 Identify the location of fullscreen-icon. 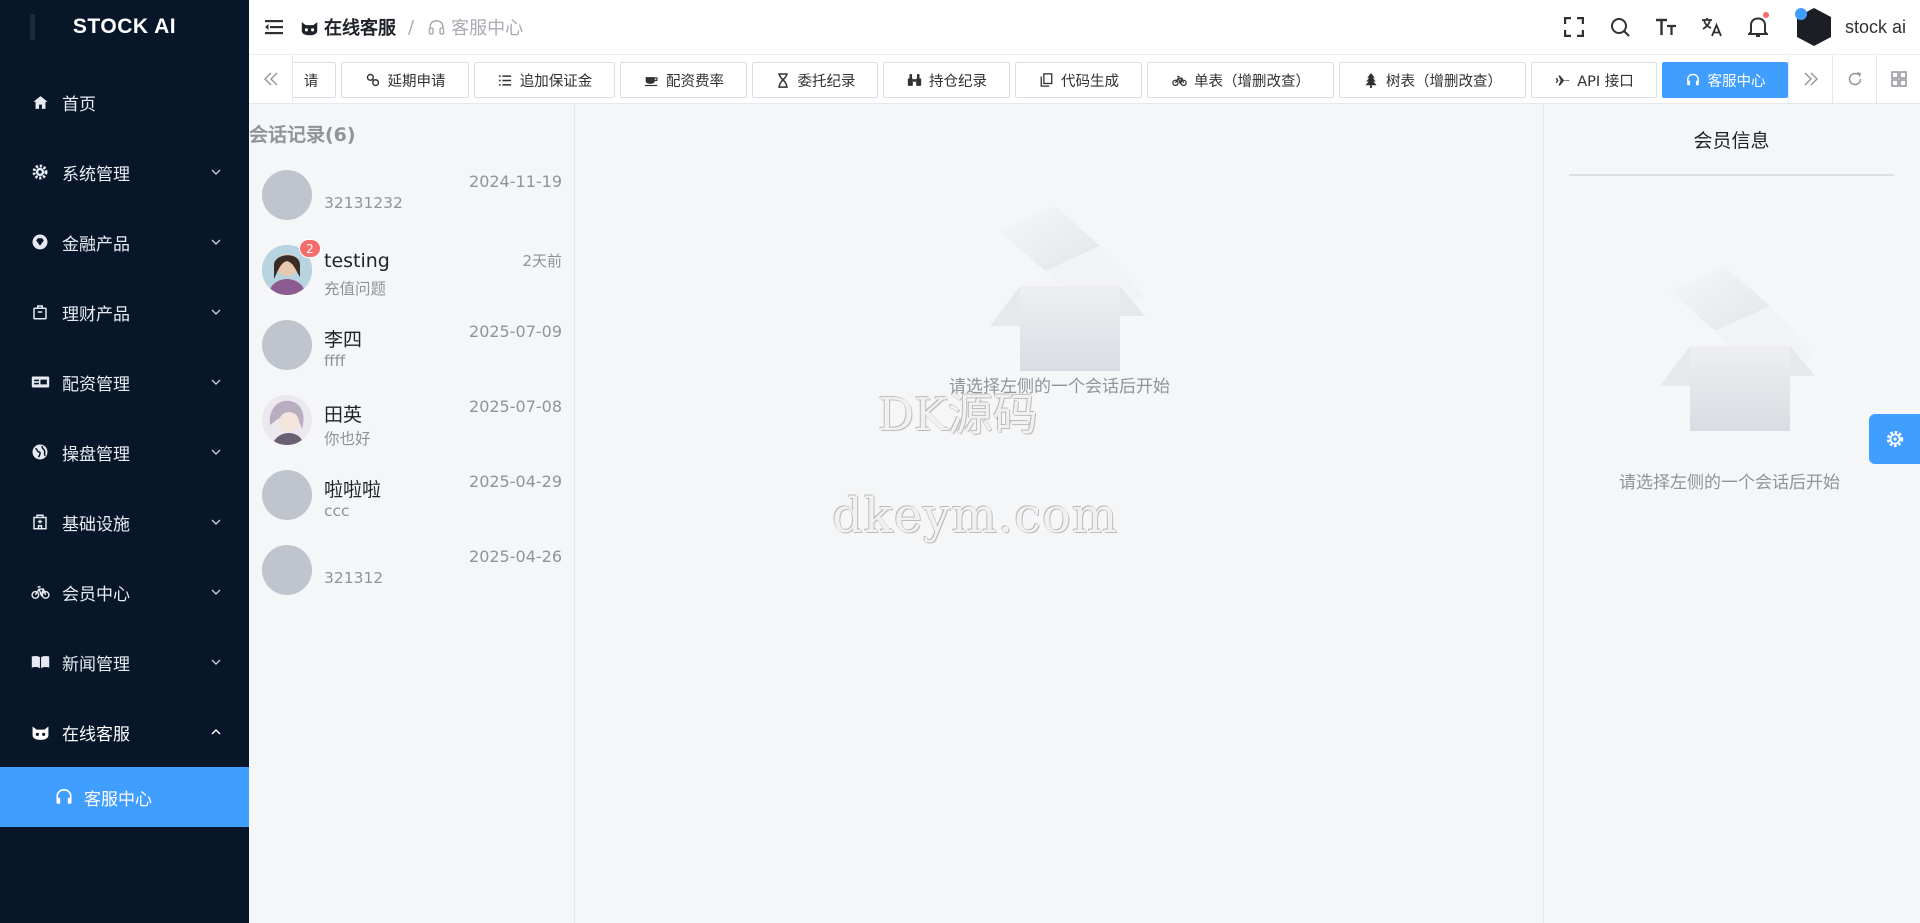
(1573, 27).